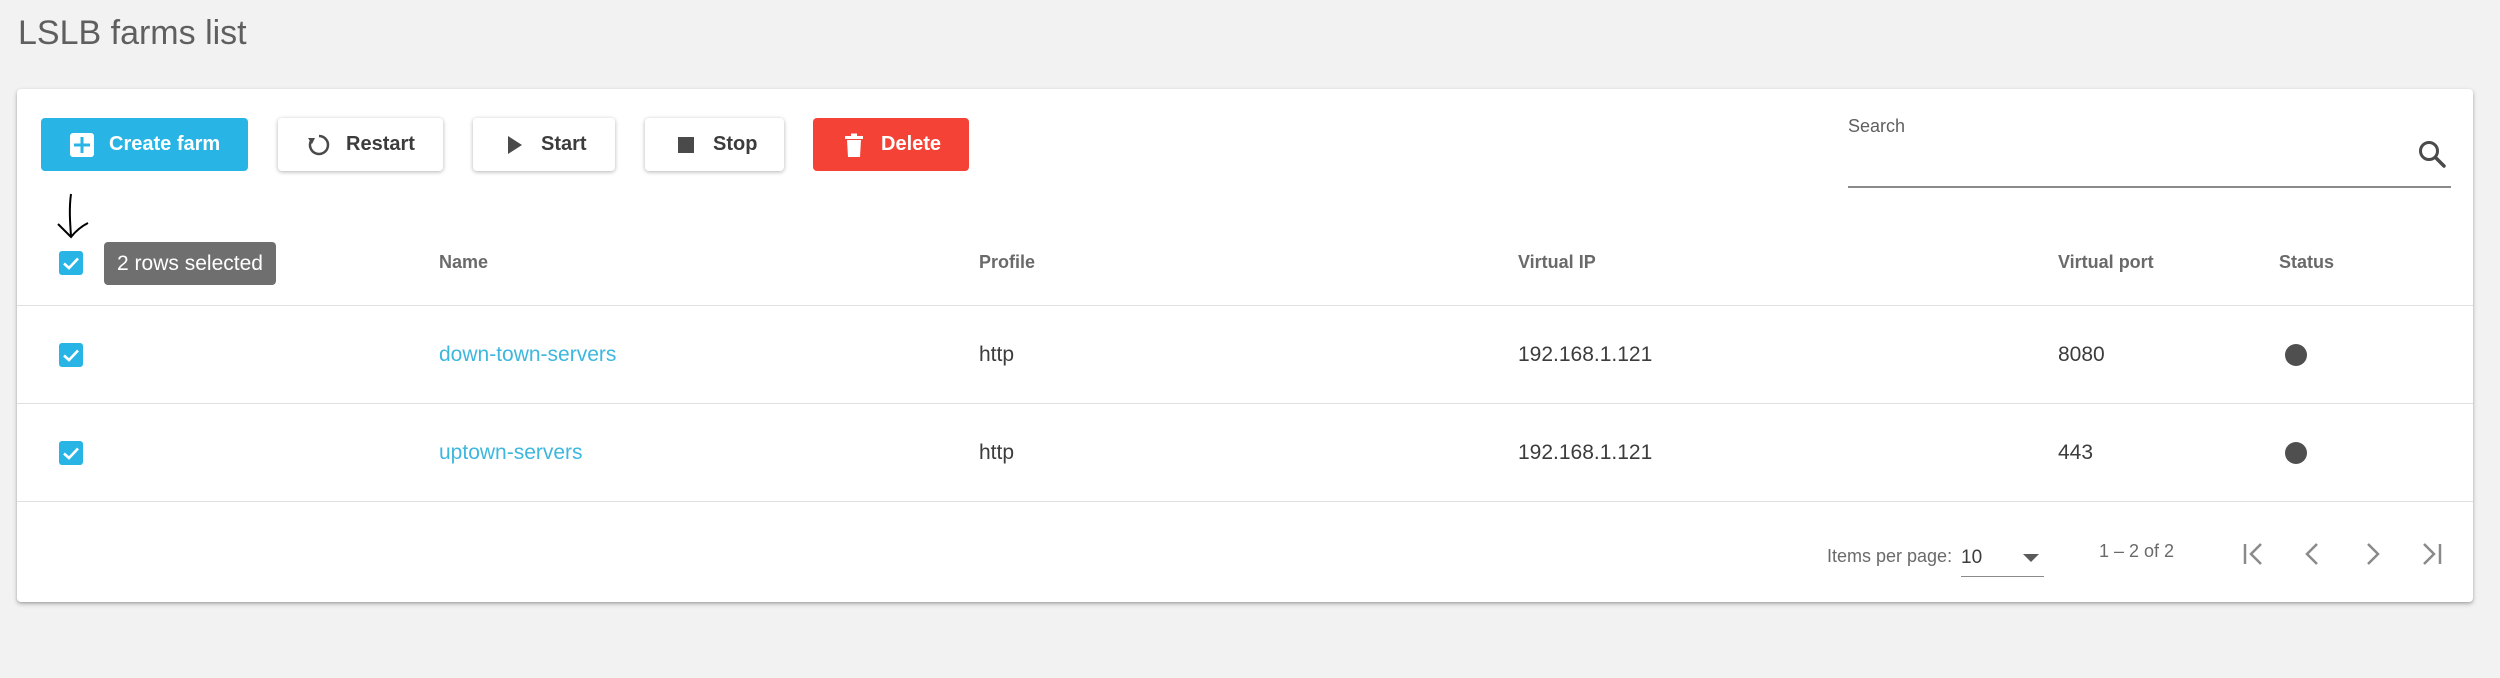 This screenshot has width=2500, height=678. Describe the element at coordinates (514, 145) in the screenshot. I see `play-icon` at that location.